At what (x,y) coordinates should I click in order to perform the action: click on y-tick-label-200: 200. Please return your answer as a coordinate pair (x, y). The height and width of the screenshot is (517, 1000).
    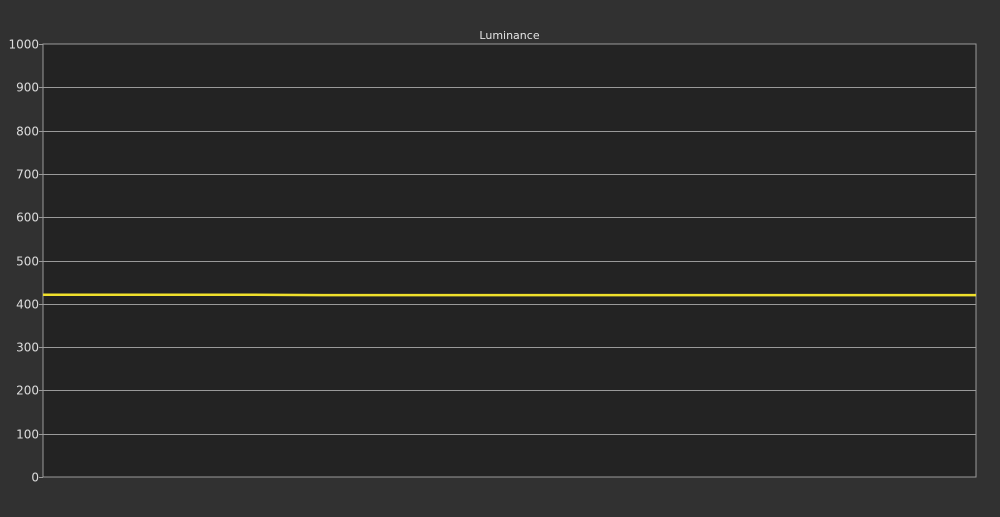
    Looking at the image, I should click on (27, 391).